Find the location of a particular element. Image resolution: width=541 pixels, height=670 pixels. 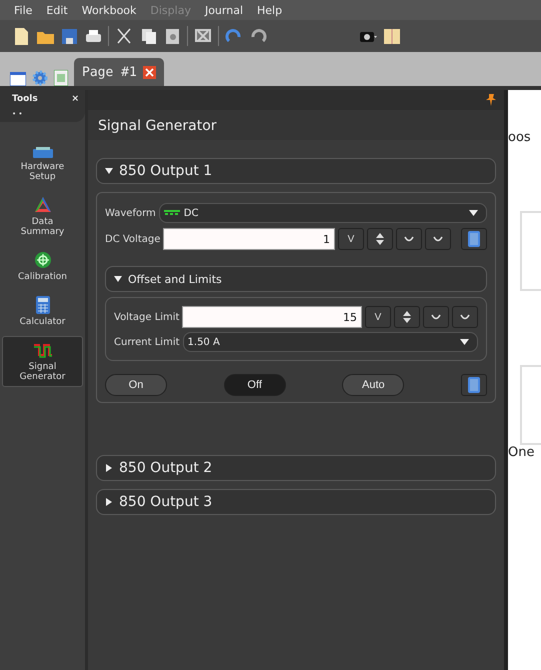

tool-item: Data Summary is located at coordinates (42, 216).